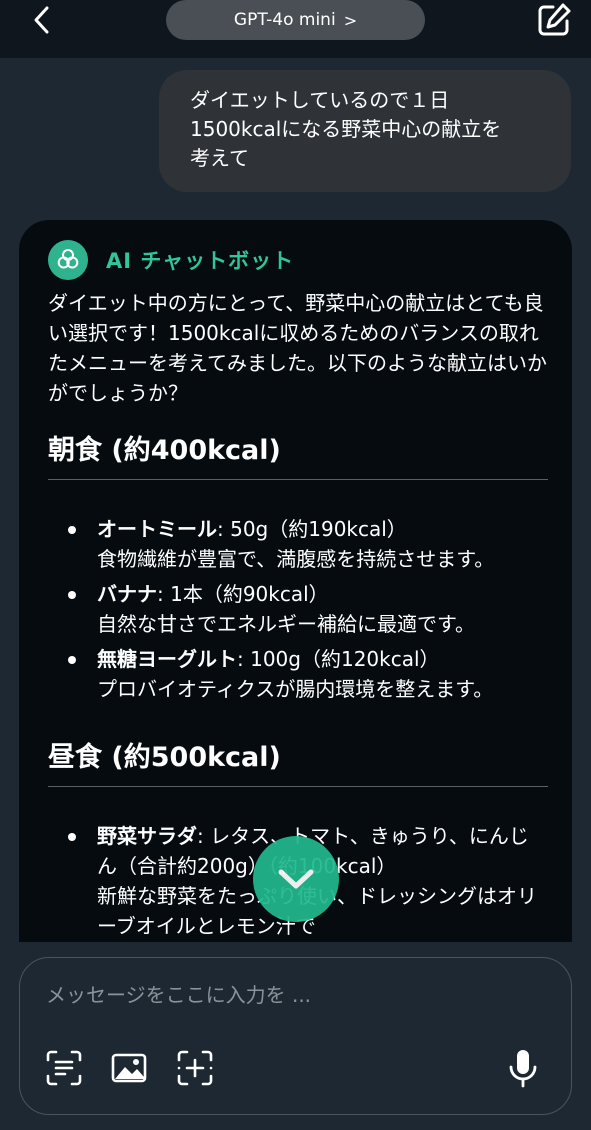 Image resolution: width=591 pixels, height=1130 pixels. I want to click on food-name: 野菜サラダ, so click(147, 836).